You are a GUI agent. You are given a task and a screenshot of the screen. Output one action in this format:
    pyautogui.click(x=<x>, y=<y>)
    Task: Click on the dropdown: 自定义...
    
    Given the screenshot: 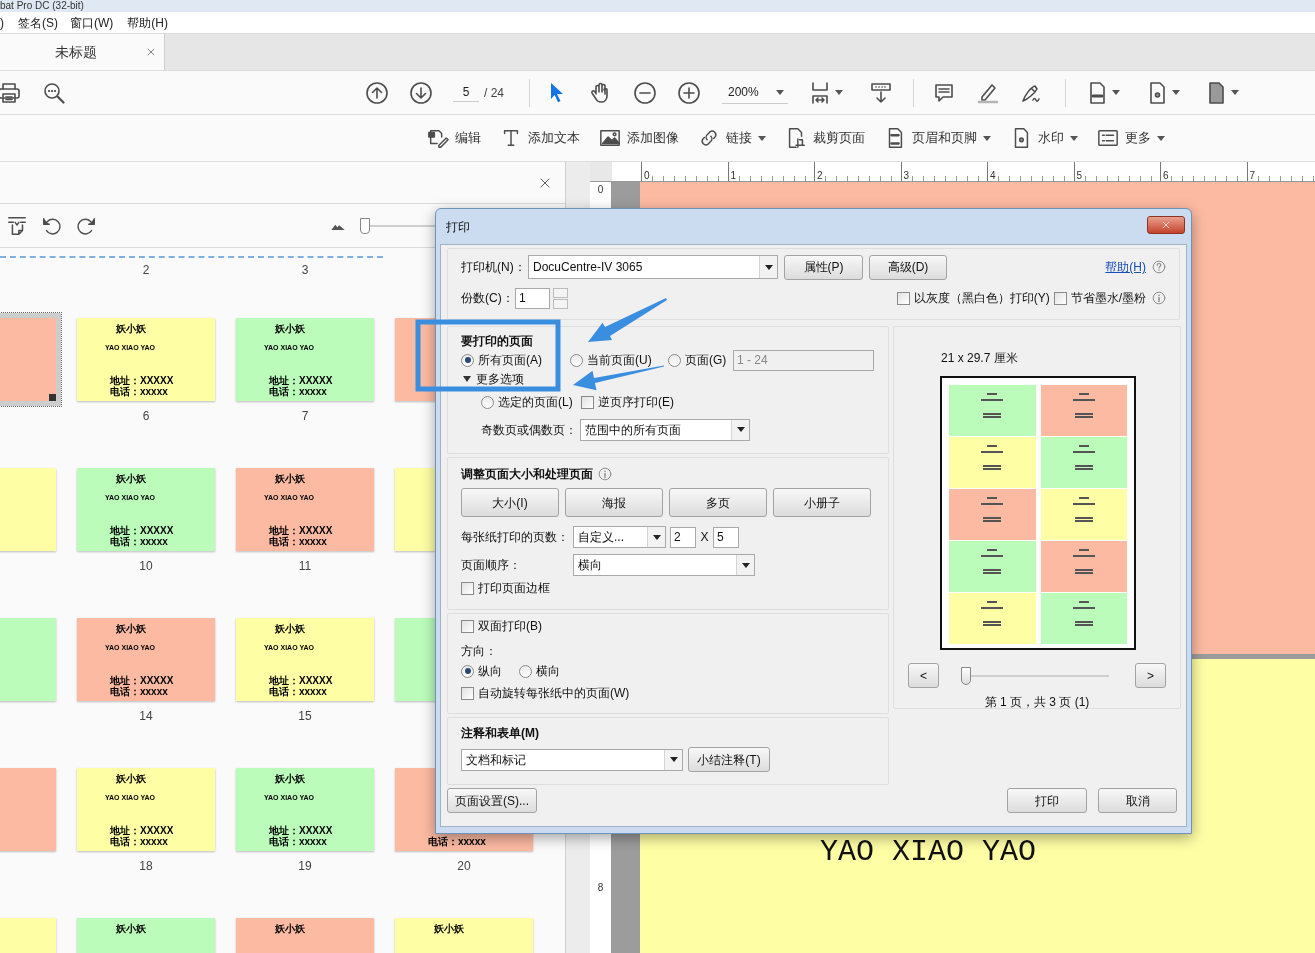 What is the action you would take?
    pyautogui.click(x=619, y=537)
    